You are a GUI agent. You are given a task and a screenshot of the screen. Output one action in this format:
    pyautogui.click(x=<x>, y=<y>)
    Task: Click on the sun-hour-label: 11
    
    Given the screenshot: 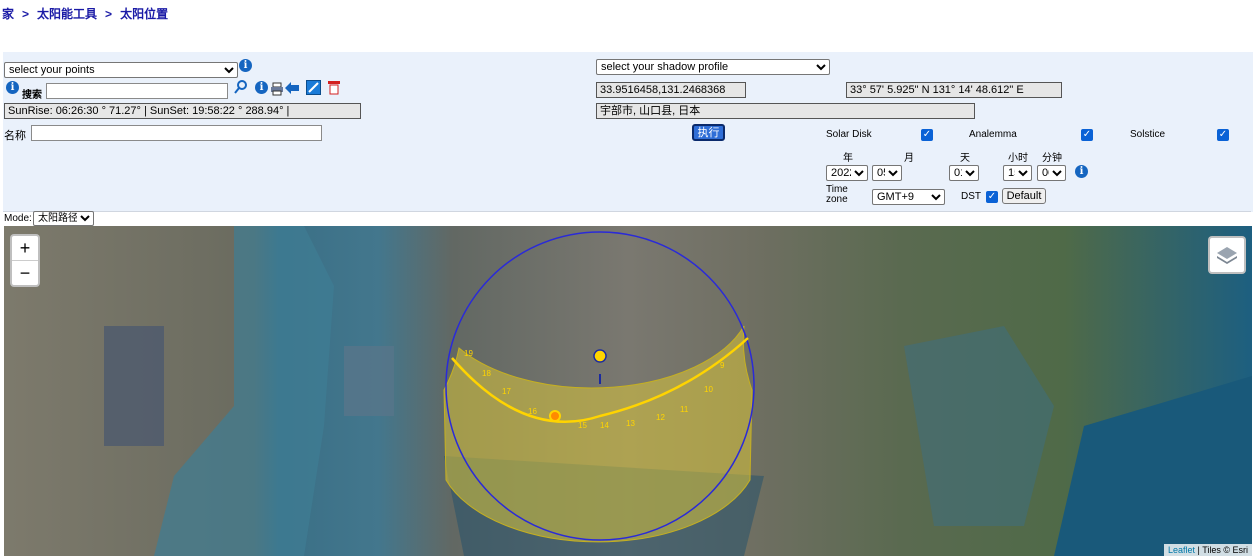 What is the action you would take?
    pyautogui.click(x=684, y=409)
    